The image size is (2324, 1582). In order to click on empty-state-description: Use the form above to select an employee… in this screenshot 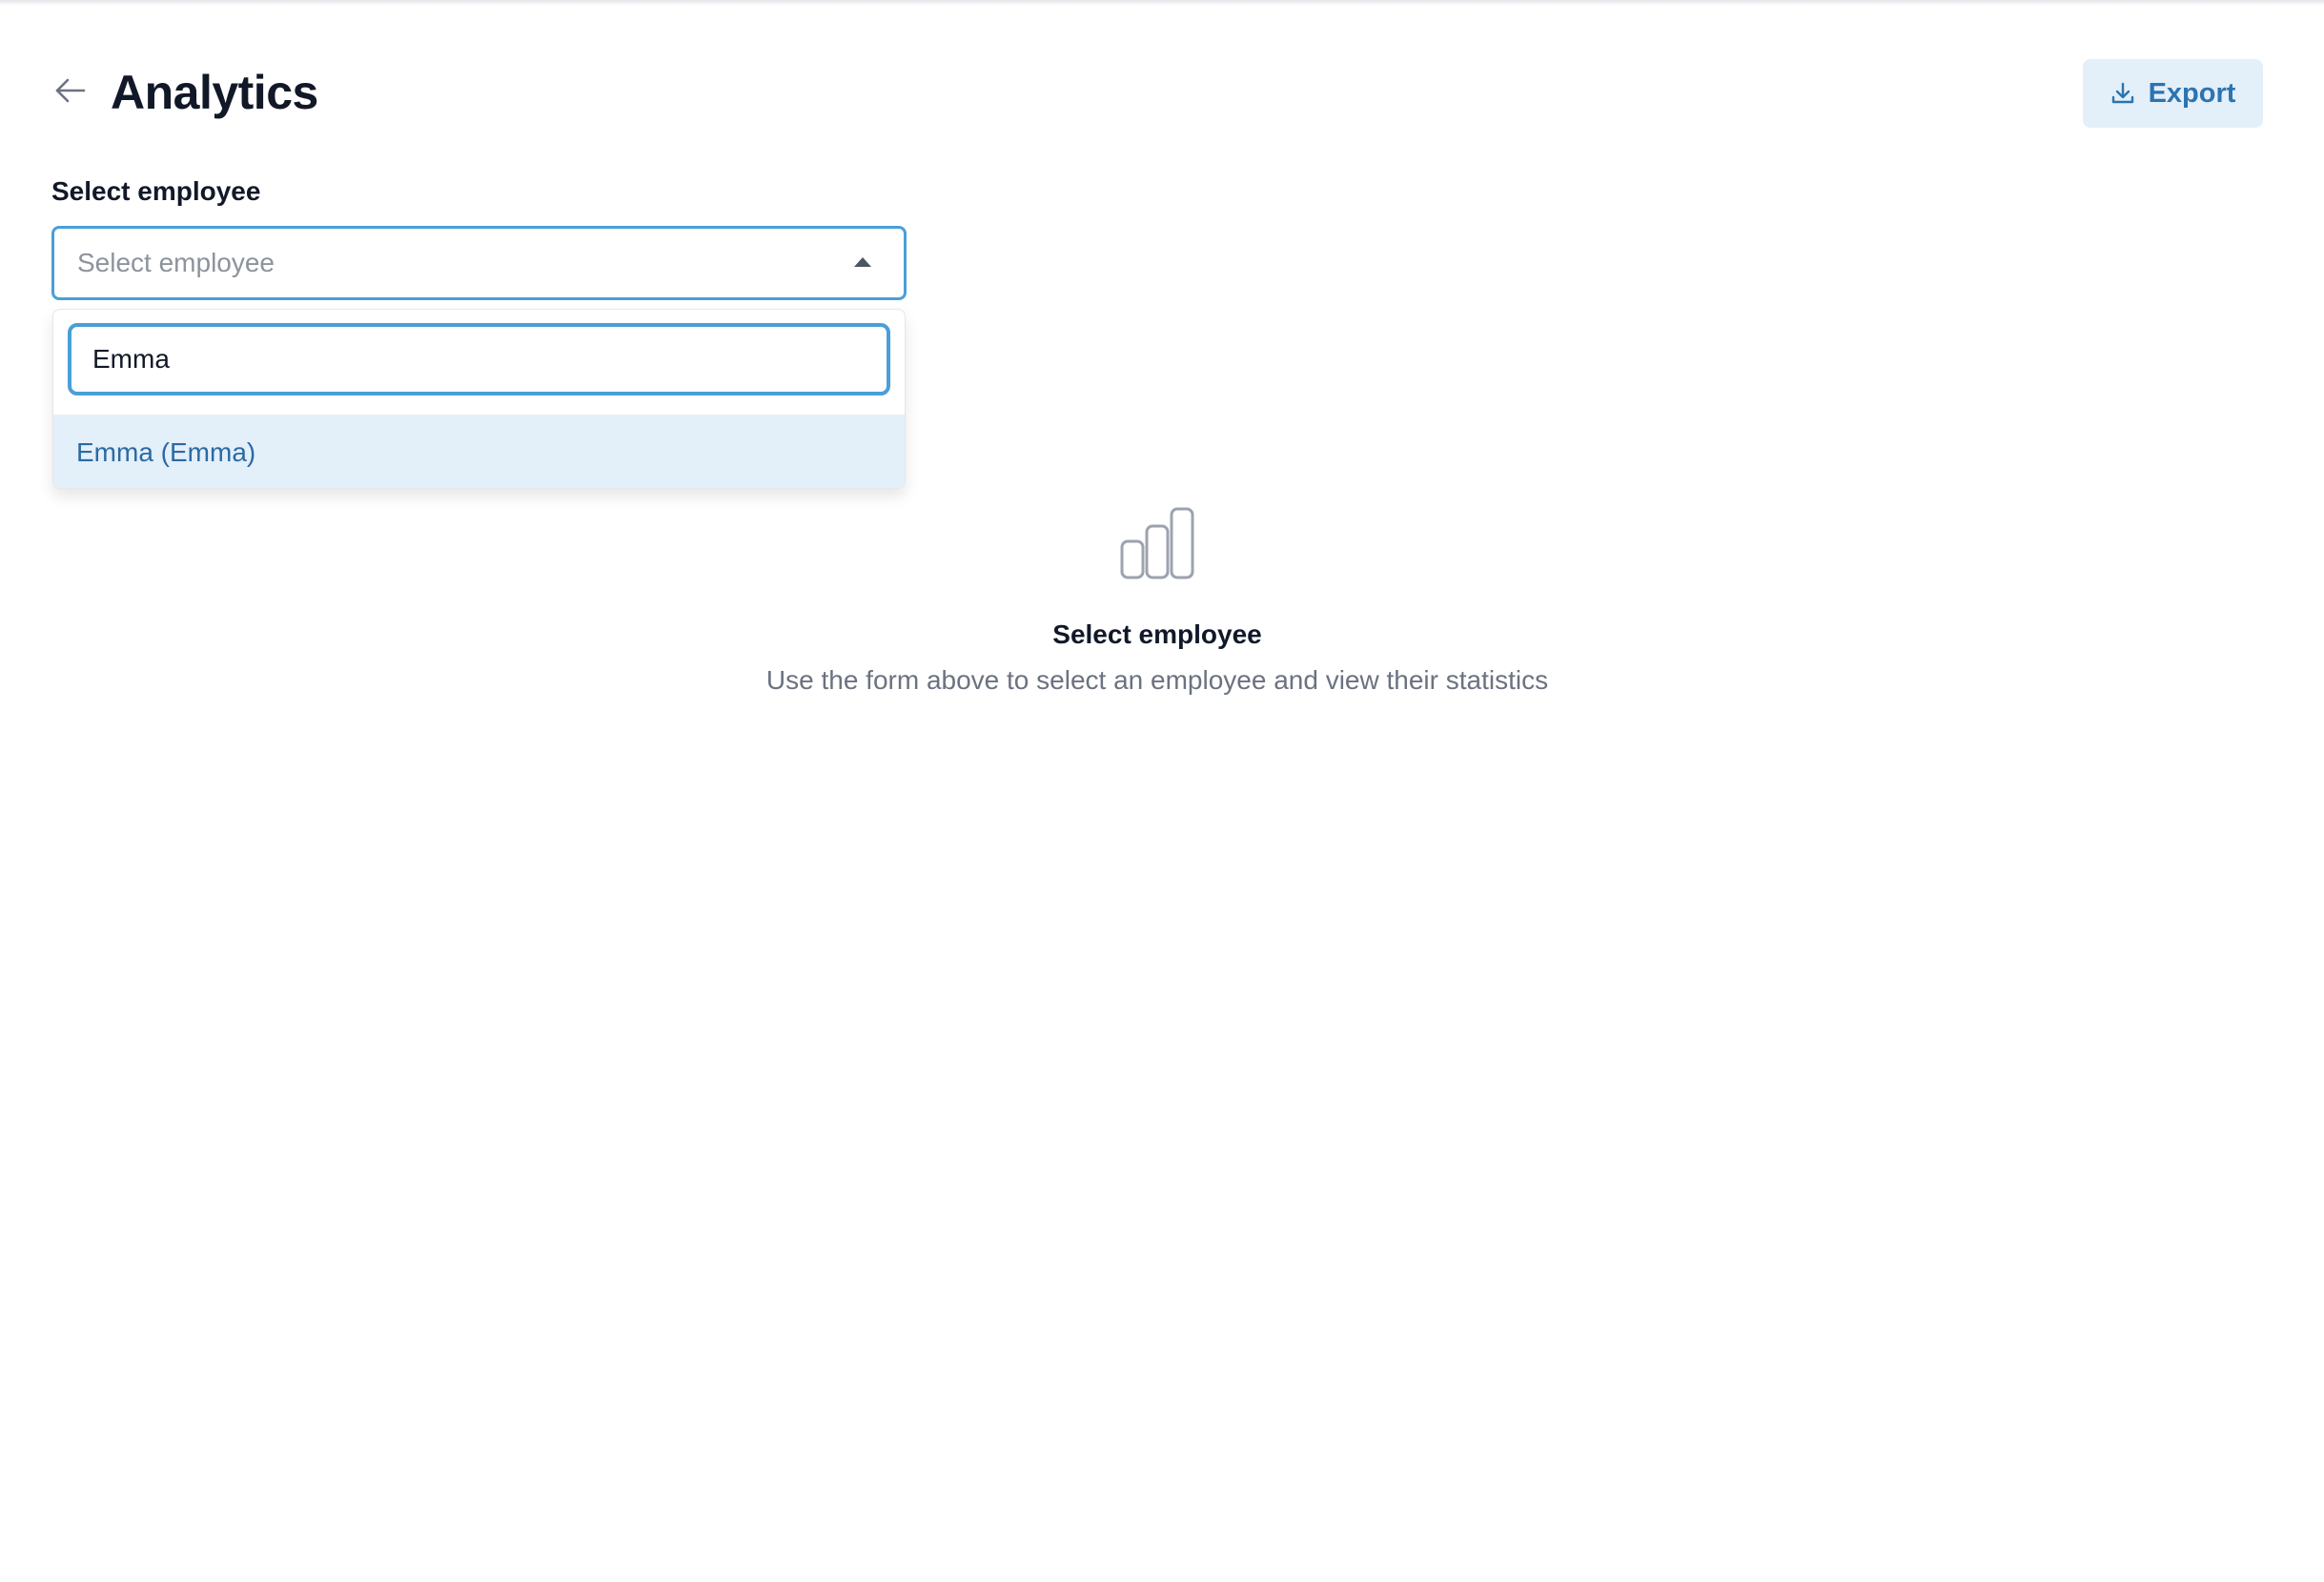, I will do `click(1157, 680)`.